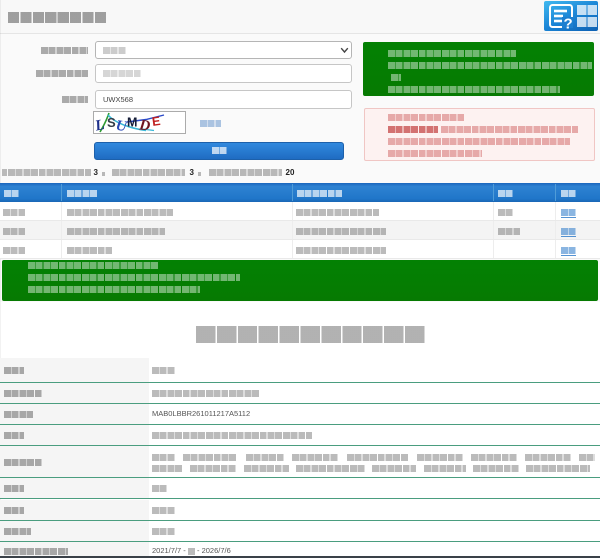  What do you see at coordinates (144, 126) in the screenshot?
I see `svg-text: D` at bounding box center [144, 126].